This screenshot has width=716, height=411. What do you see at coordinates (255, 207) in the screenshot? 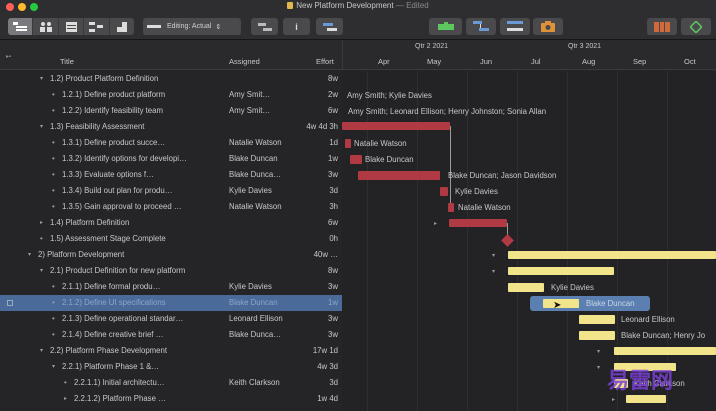
I see `task-assigned: Natalie Watson` at bounding box center [255, 207].